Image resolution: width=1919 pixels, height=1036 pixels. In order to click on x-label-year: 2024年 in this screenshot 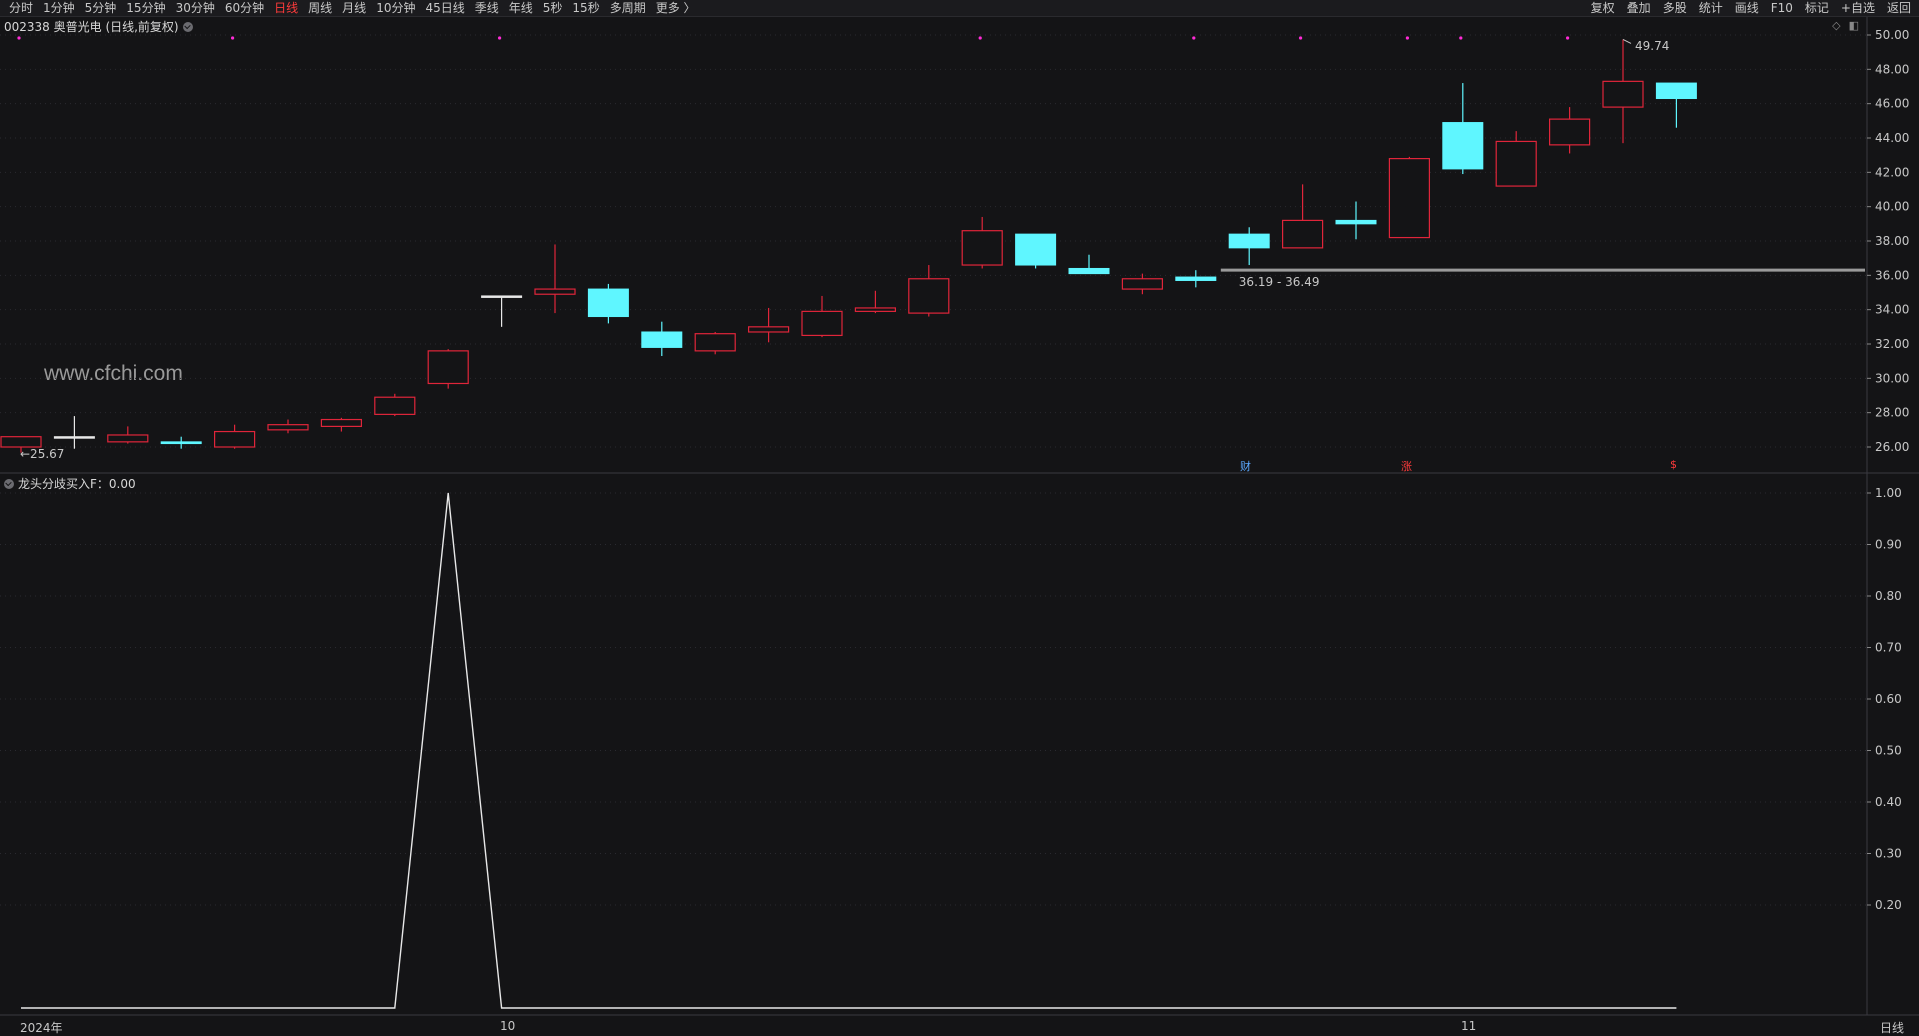, I will do `click(41, 1028)`.